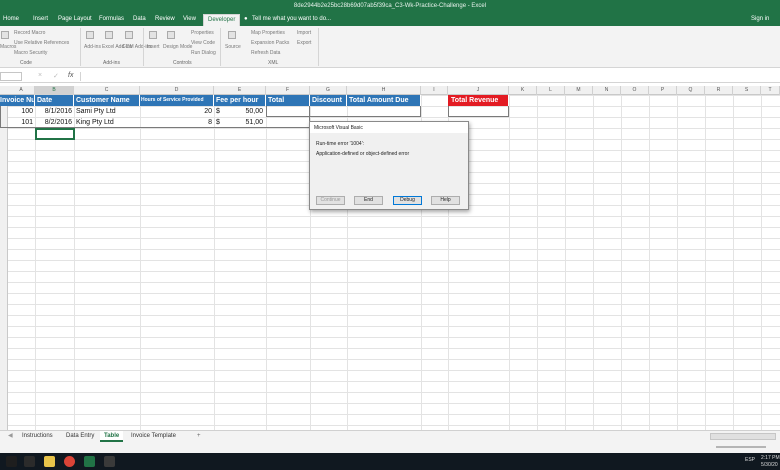 Image resolution: width=780 pixels, height=470 pixels. Describe the element at coordinates (203, 53) in the screenshot. I see `run-dialog-button: Run Dialog` at that location.